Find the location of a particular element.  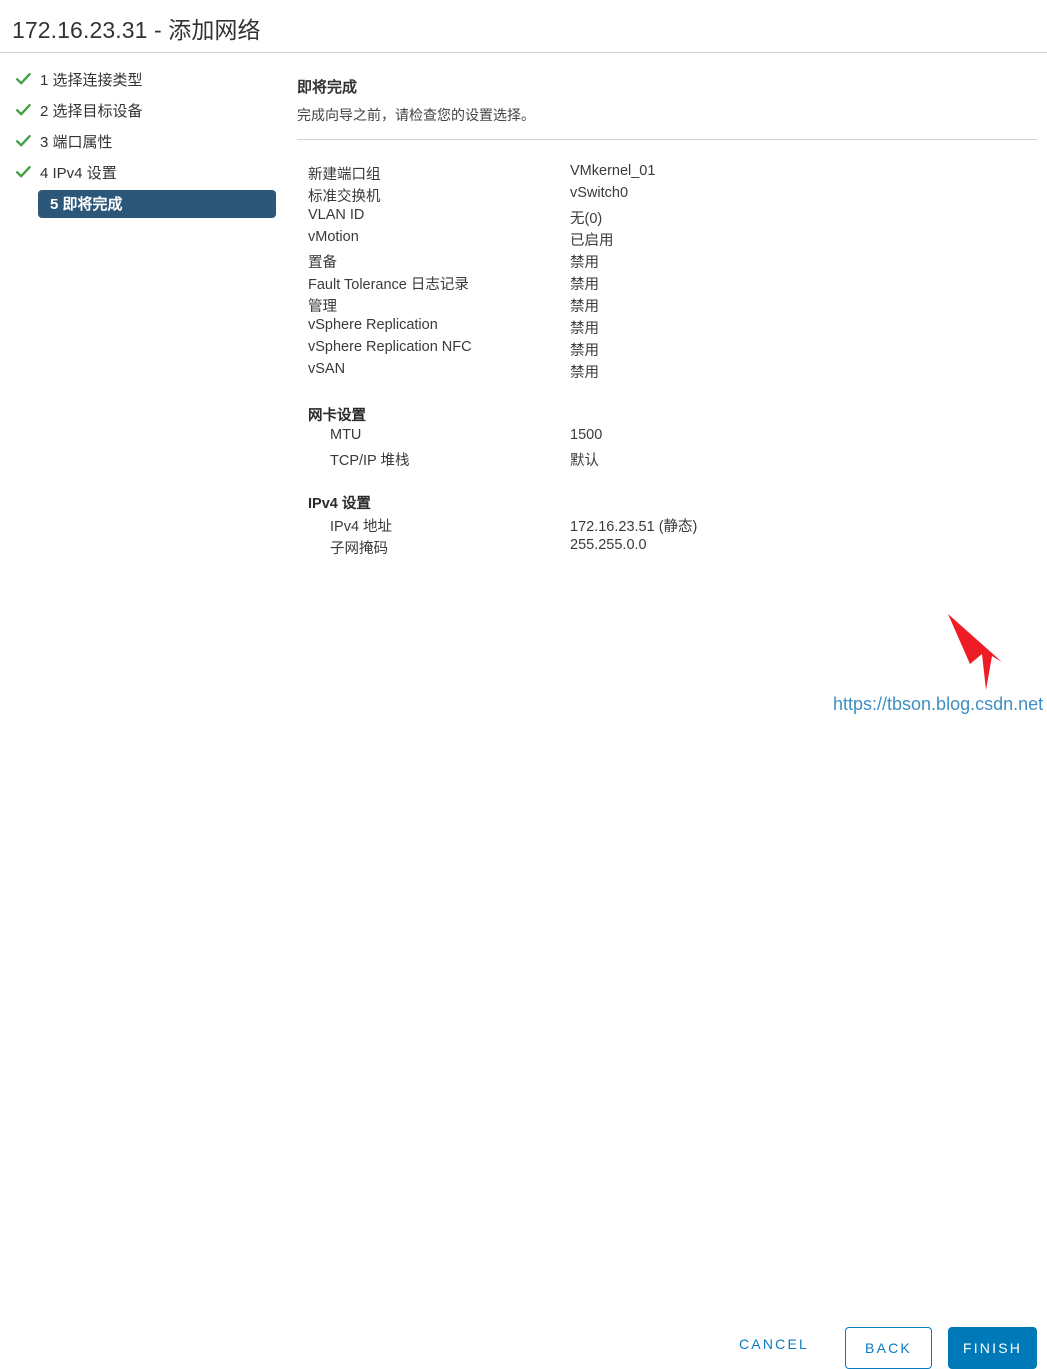

wizard-step-5: 5 即将完成 is located at coordinates (145, 203).